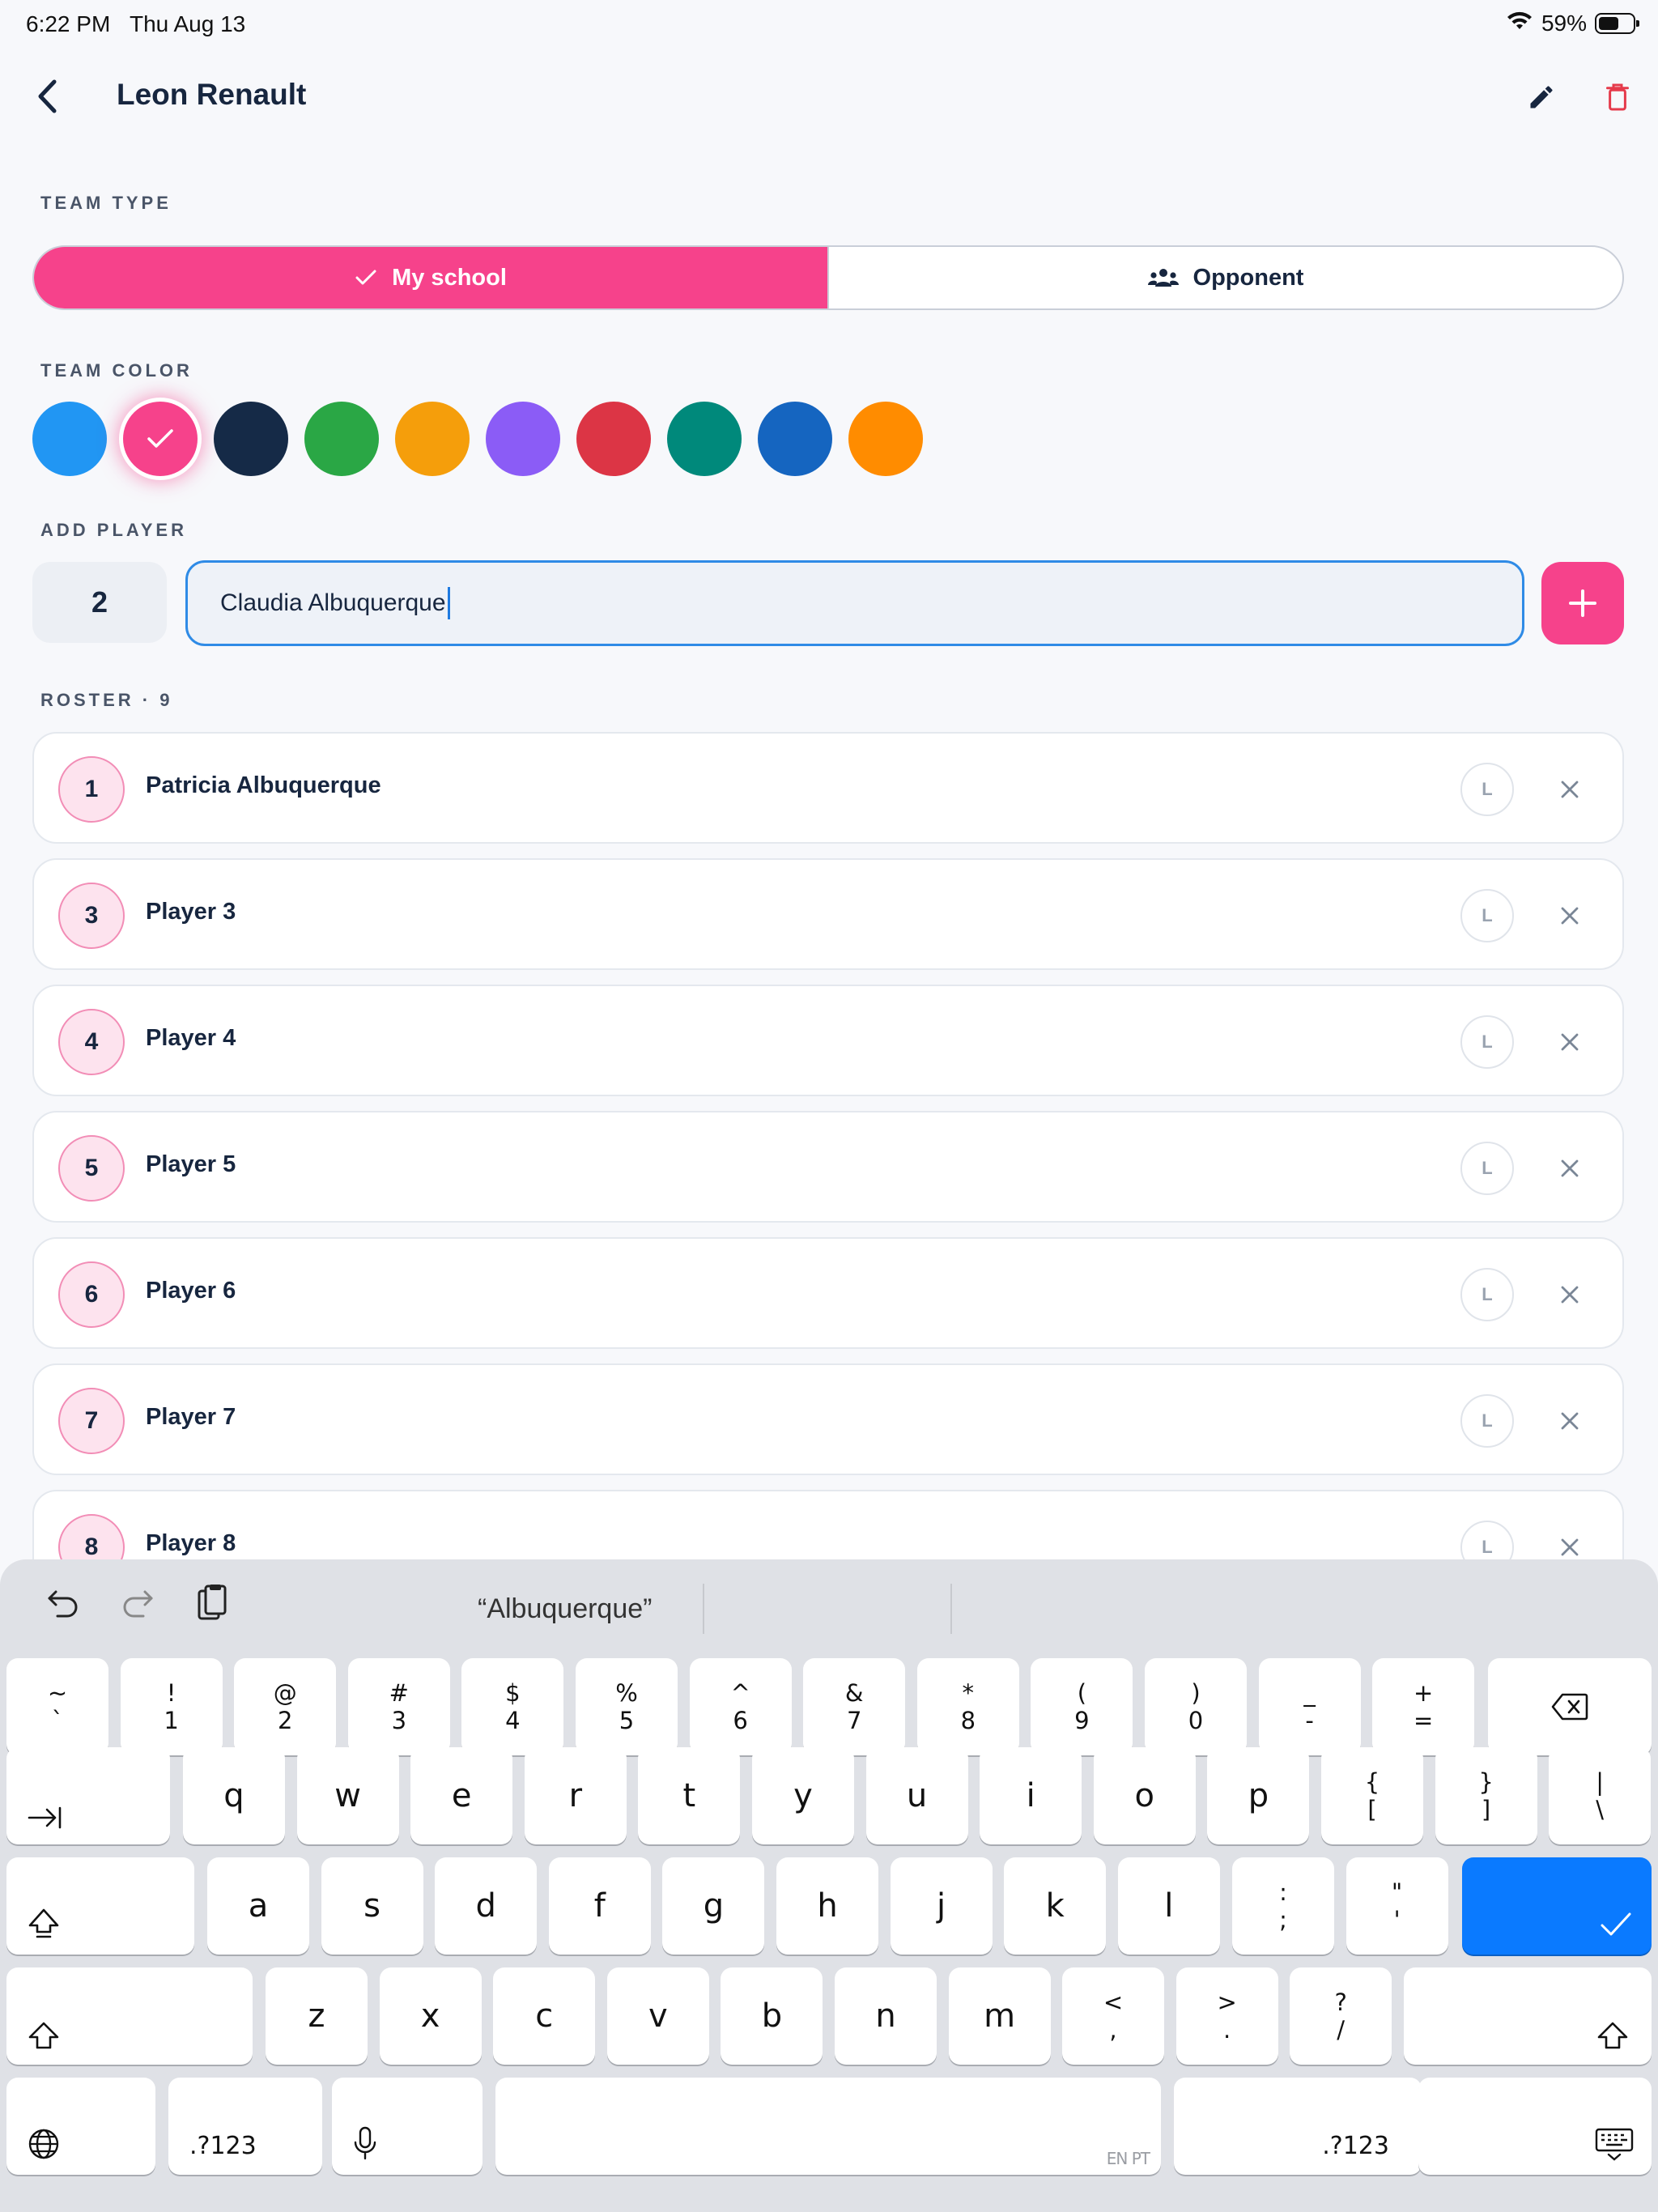  What do you see at coordinates (1082, 1707) in the screenshot?
I see `symbol-key: (9` at bounding box center [1082, 1707].